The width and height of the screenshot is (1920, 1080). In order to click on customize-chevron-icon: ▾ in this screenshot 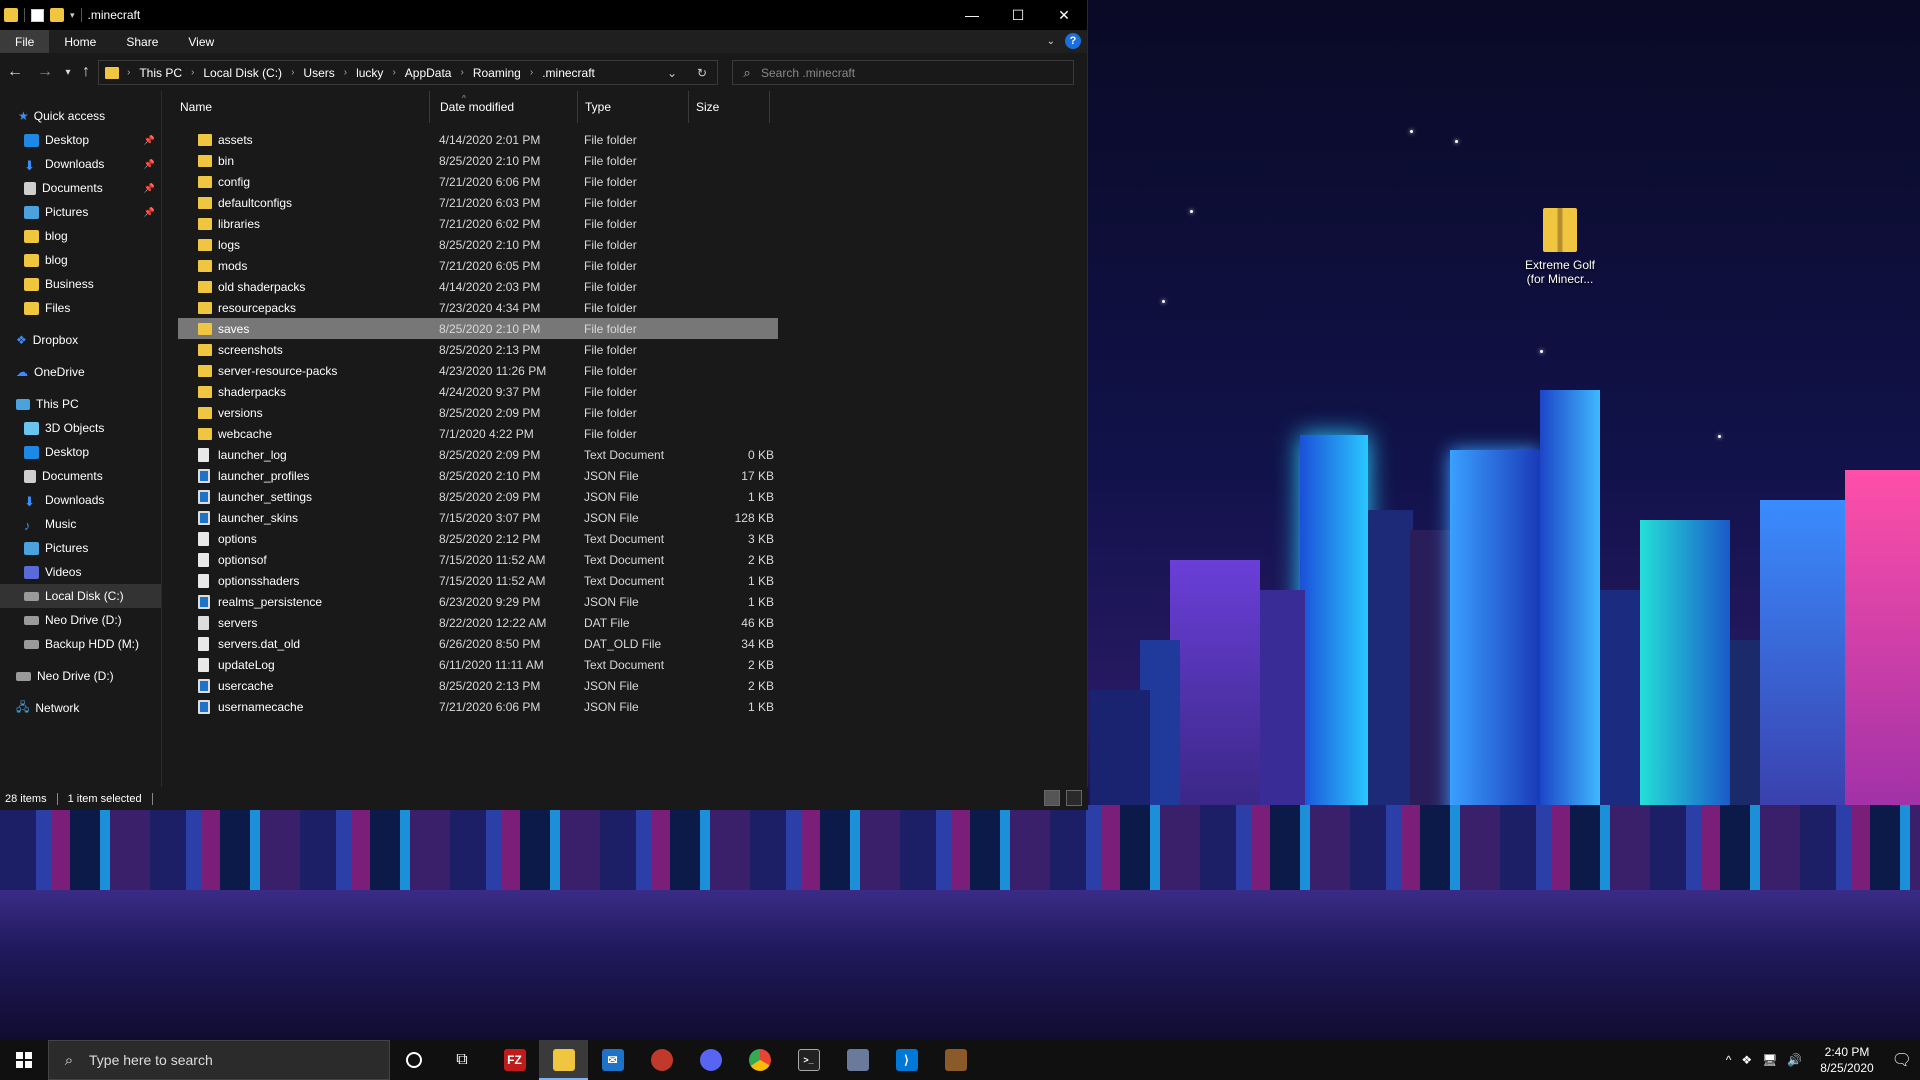, I will do `click(72, 15)`.